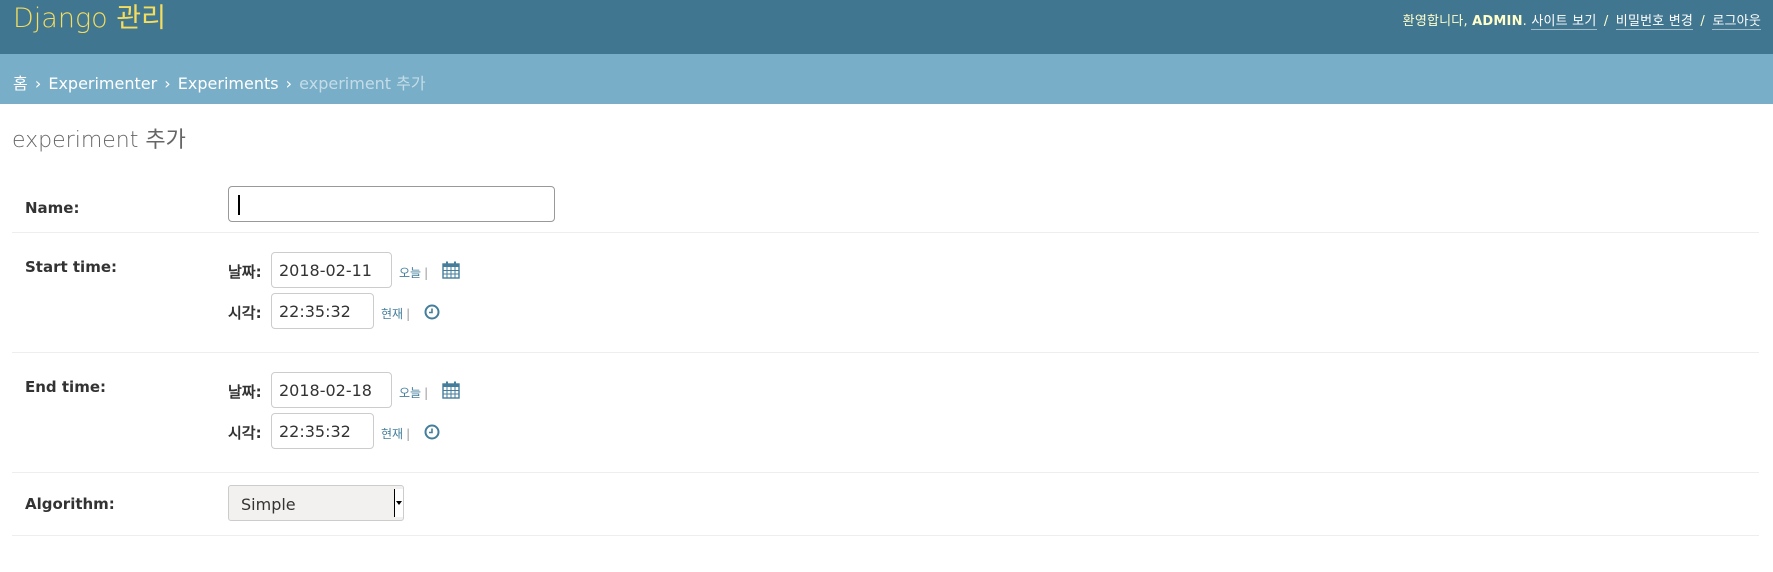 This screenshot has height=572, width=1773. What do you see at coordinates (1497, 21) in the screenshot?
I see `username: ADMIN` at bounding box center [1497, 21].